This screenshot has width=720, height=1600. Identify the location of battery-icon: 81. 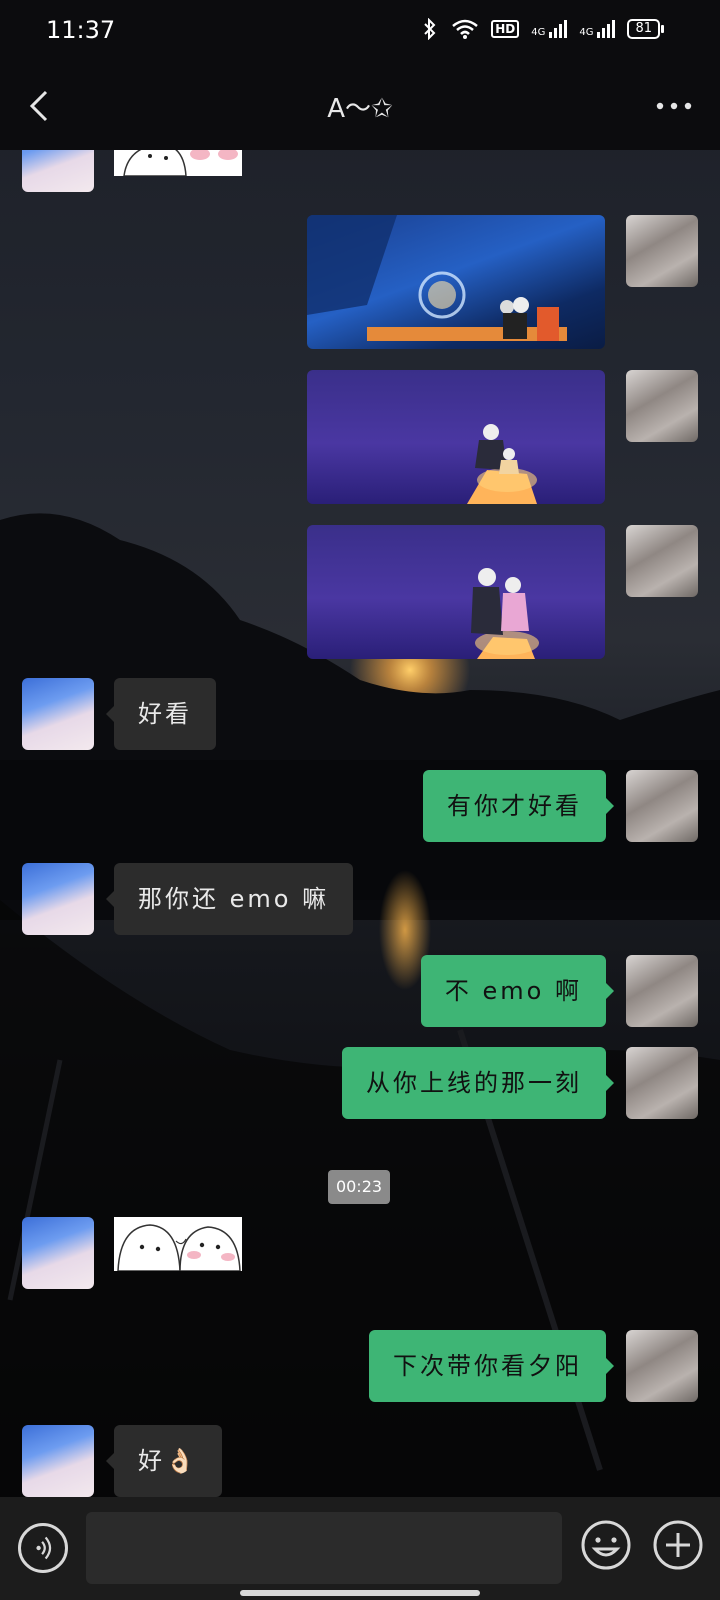
(645, 29).